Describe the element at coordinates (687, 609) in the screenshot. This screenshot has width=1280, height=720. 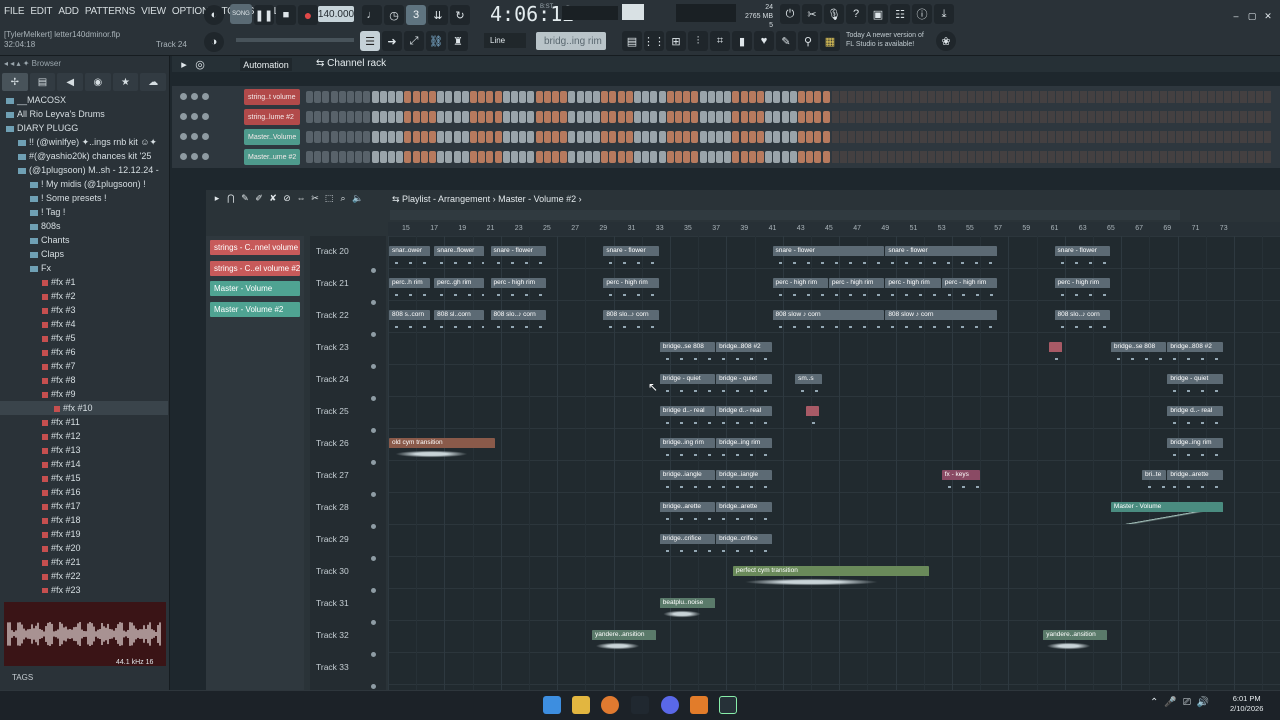
I see `playlist-clip: beatplu..noise` at that location.